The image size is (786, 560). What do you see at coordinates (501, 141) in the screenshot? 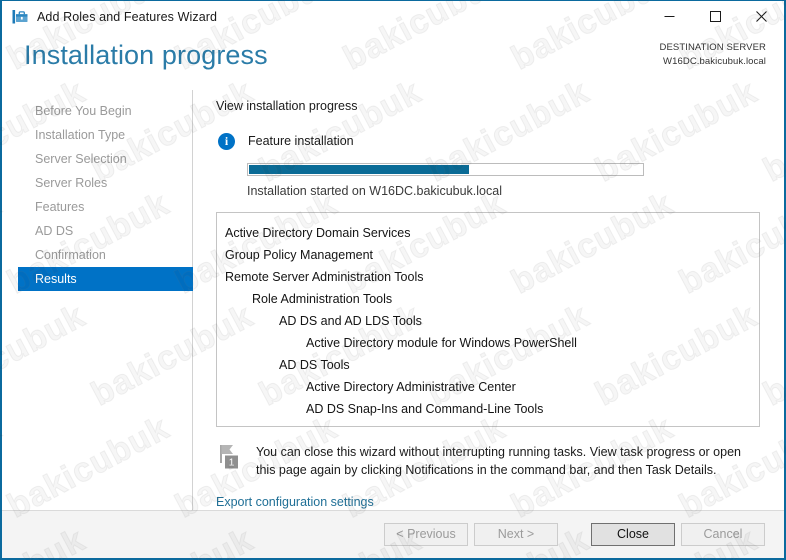
I see `feature-installation-row: i Feature installation` at bounding box center [501, 141].